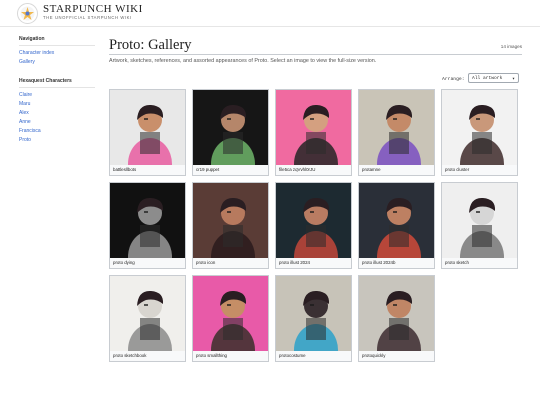 This screenshot has height=405, width=540. Describe the element at coordinates (87, 17) in the screenshot. I see `site-tagline: THE UNOFFICIAL STARPUNCH WIKI` at that location.